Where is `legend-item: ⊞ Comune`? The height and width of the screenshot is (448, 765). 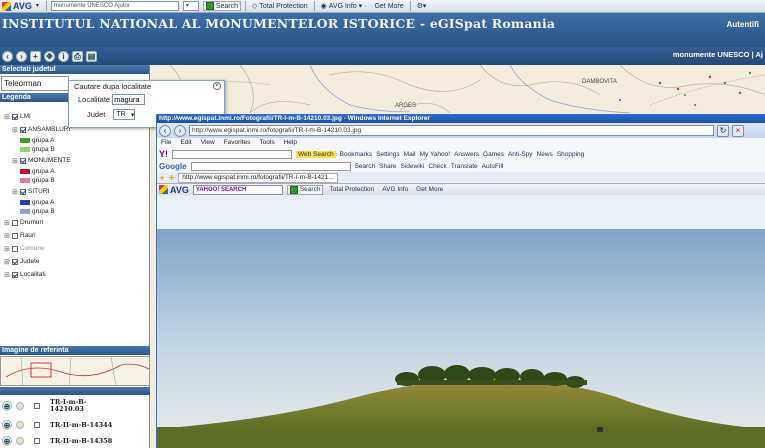 legend-item: ⊞ Comune is located at coordinates (75, 248).